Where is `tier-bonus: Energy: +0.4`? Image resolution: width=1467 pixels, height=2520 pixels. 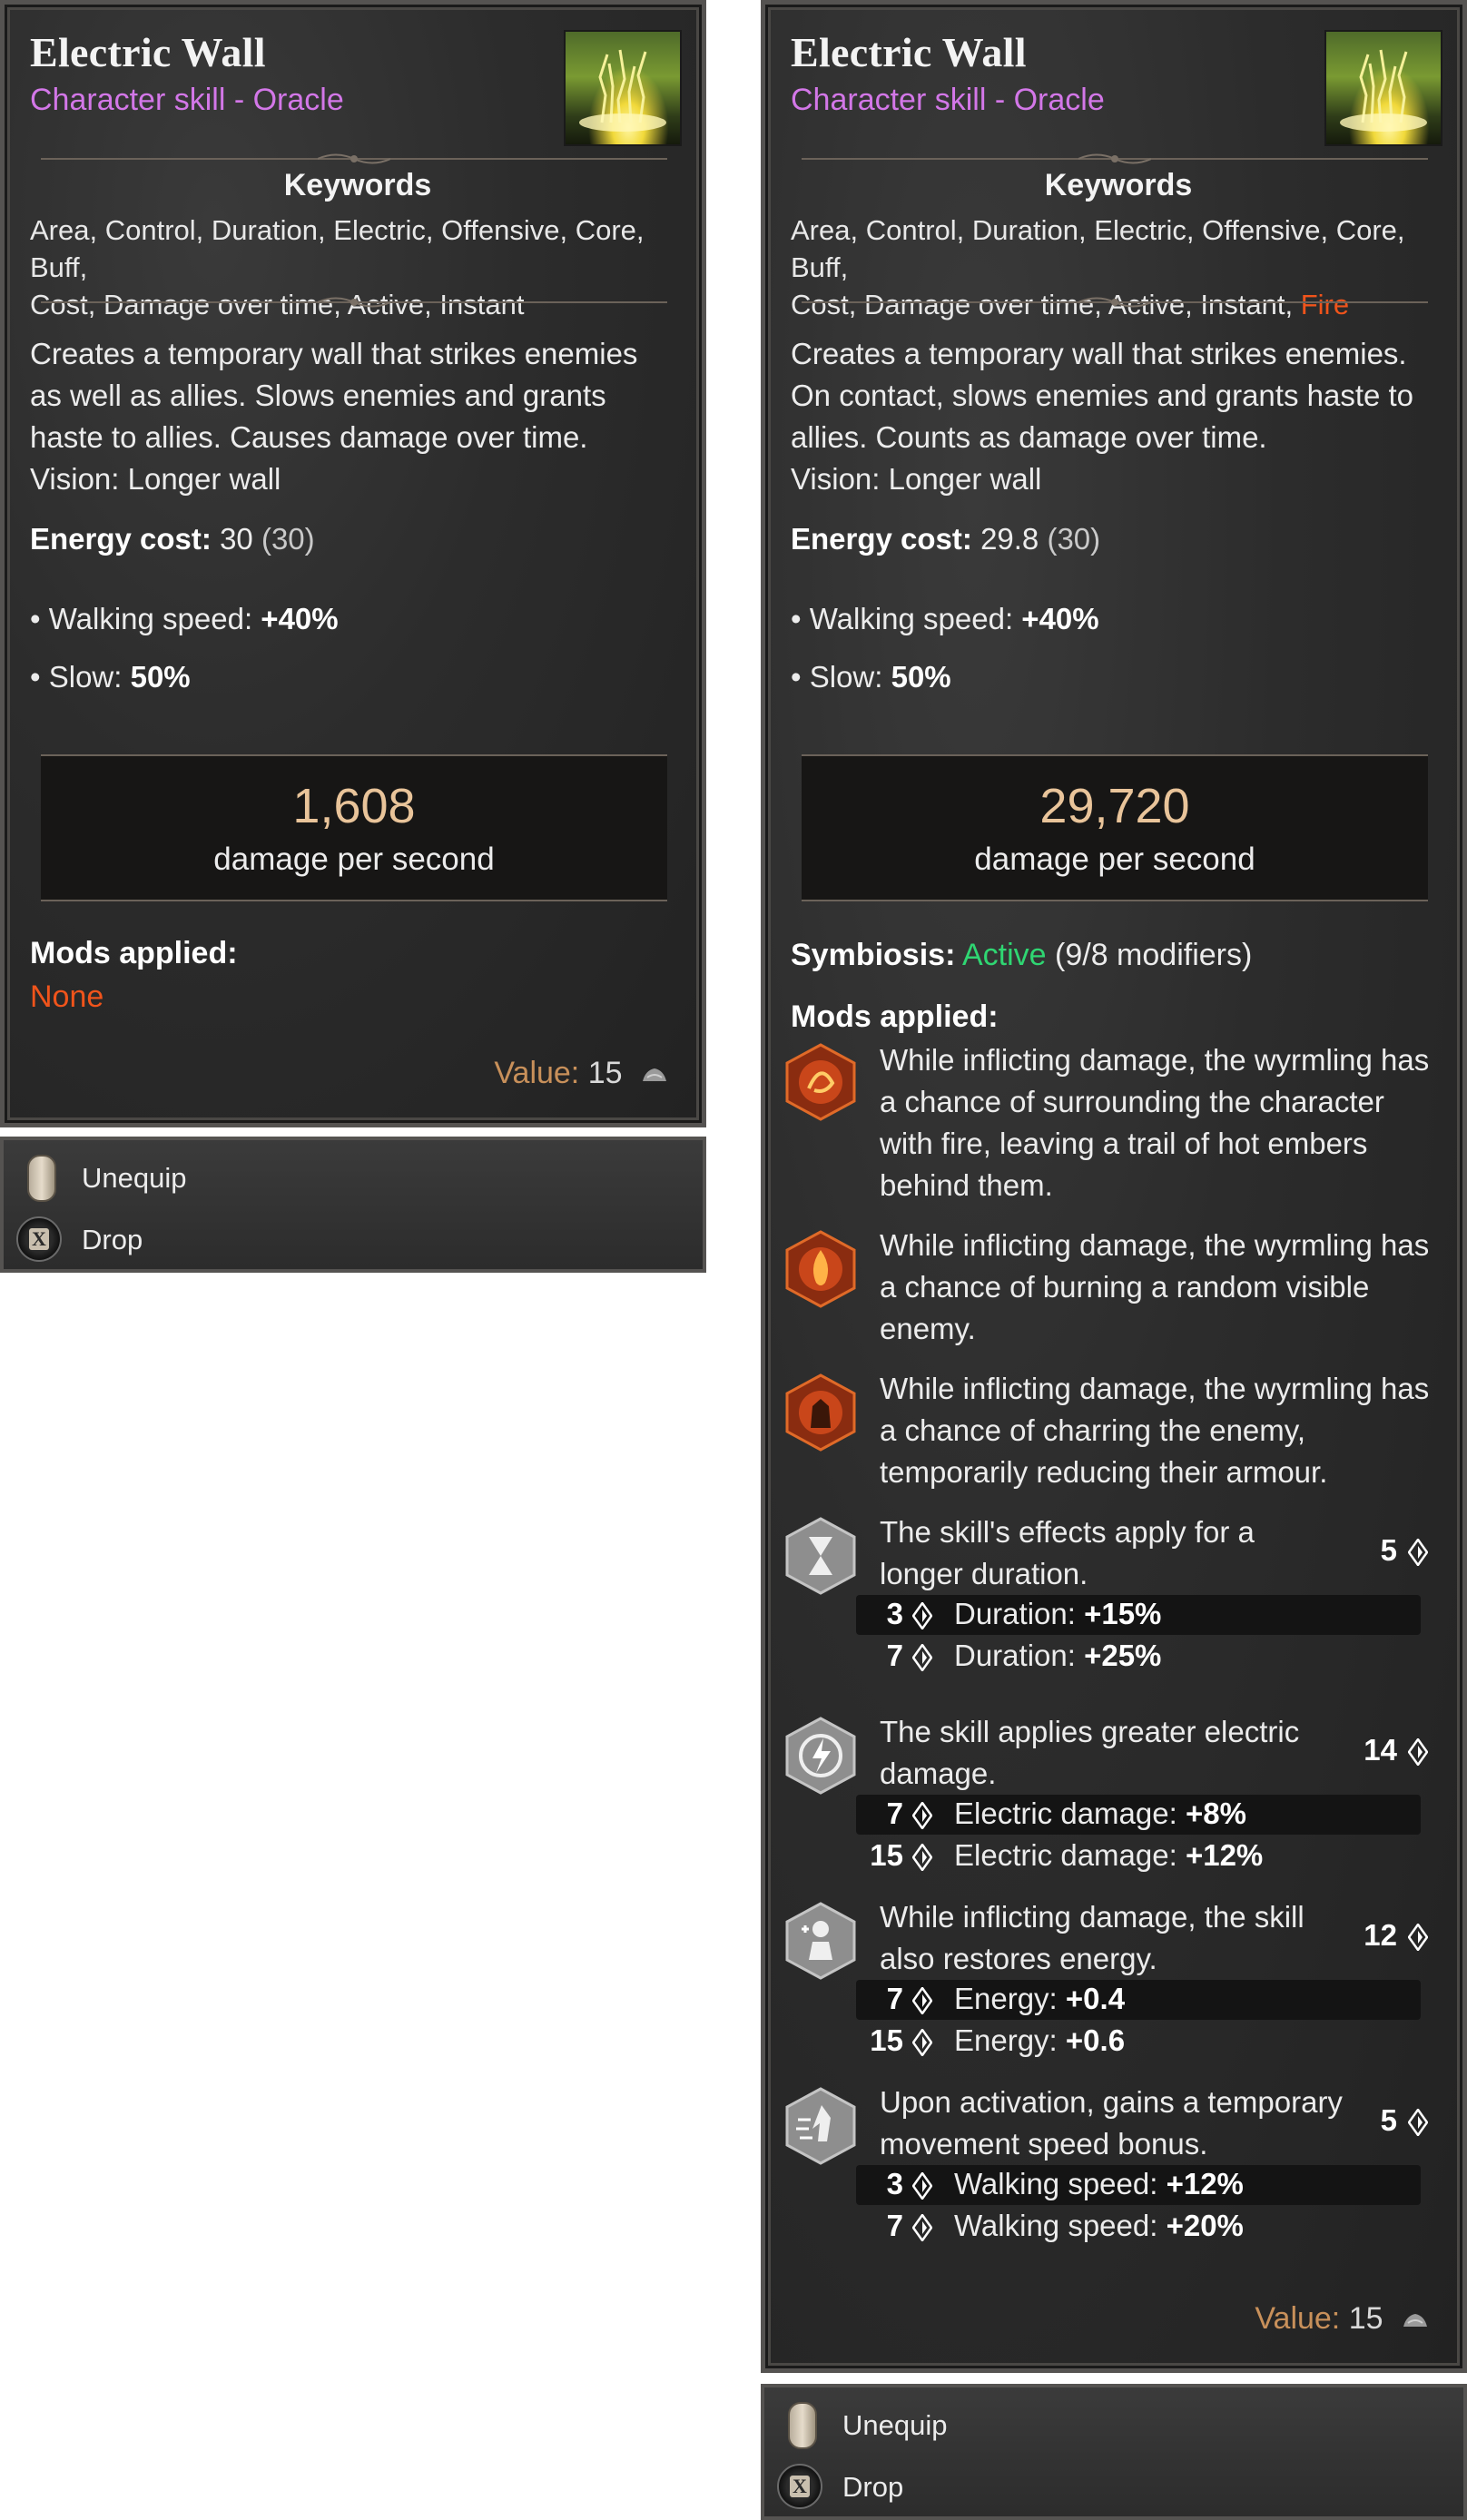
tier-bonus: Energy: +0.4 is located at coordinates (1039, 1999).